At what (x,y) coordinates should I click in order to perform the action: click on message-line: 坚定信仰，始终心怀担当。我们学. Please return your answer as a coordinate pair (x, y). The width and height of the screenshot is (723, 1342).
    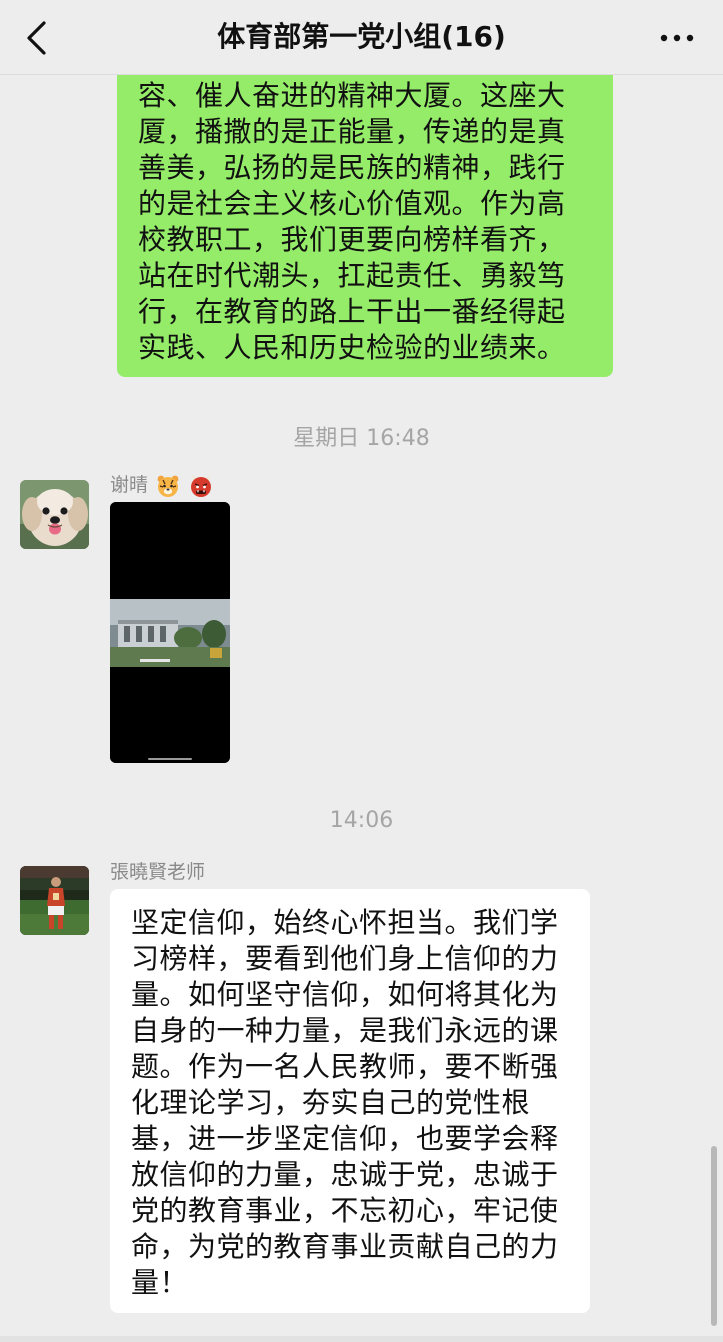
    Looking at the image, I should click on (345, 922).